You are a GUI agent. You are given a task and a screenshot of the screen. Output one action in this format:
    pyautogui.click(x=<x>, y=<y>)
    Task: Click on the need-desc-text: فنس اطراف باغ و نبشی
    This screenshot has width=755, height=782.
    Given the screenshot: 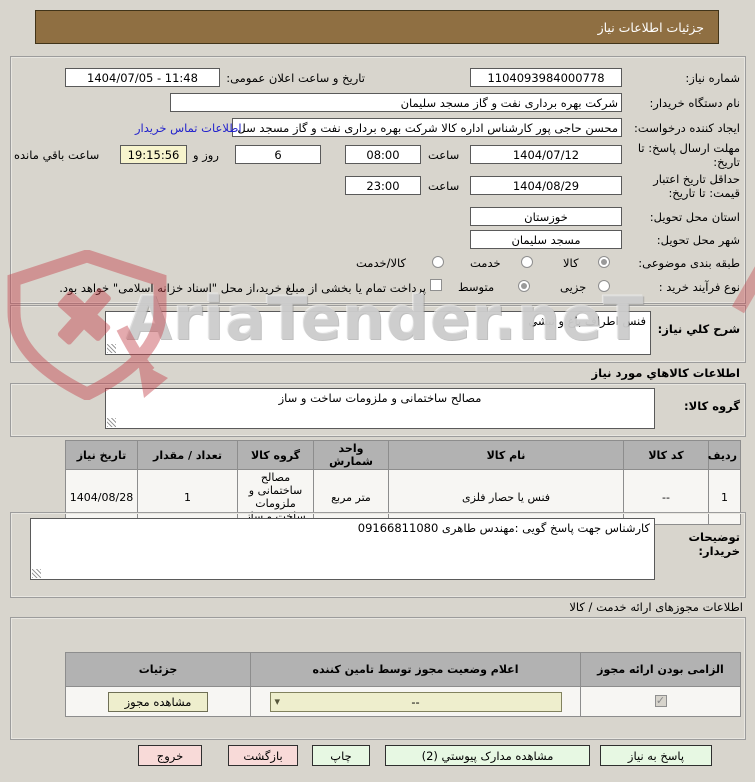 What is the action you would take?
    pyautogui.click(x=587, y=321)
    